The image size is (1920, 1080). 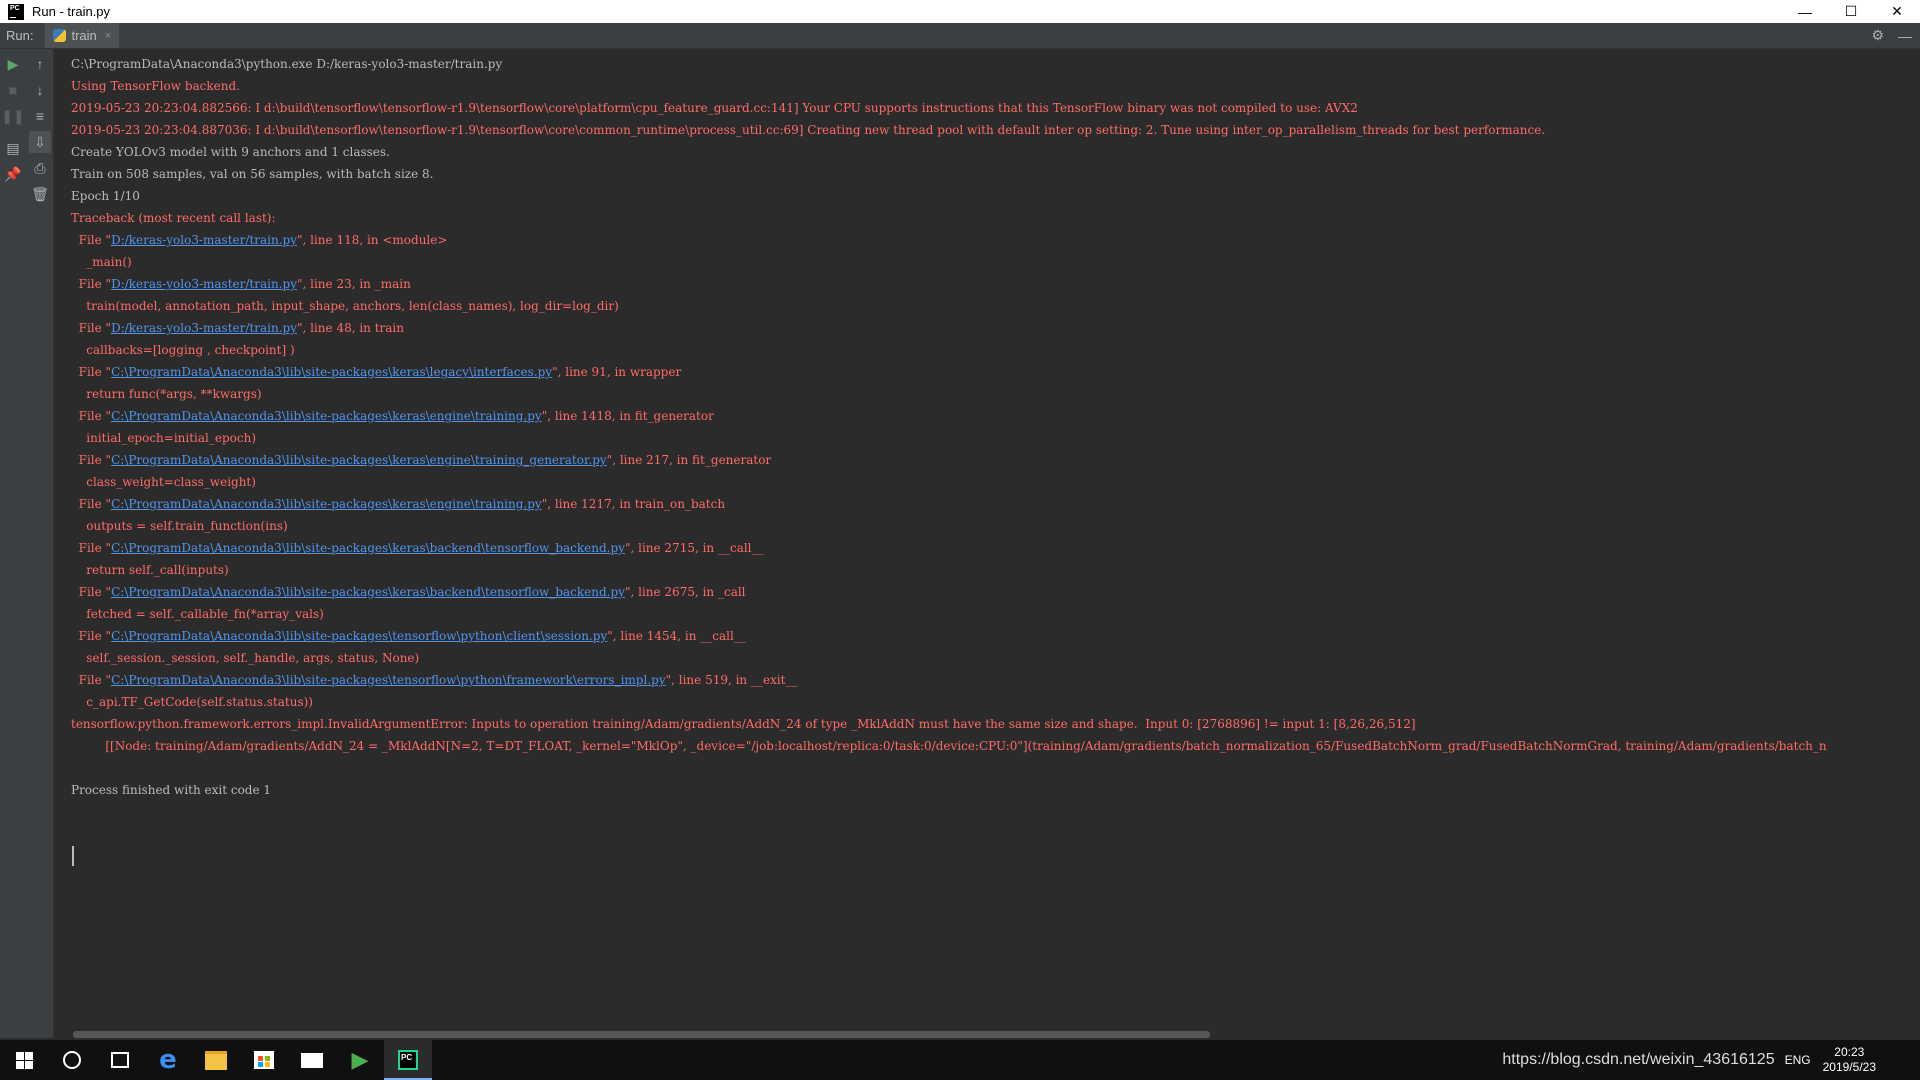 I want to click on clock-time: 20:23, so click(x=1849, y=1052).